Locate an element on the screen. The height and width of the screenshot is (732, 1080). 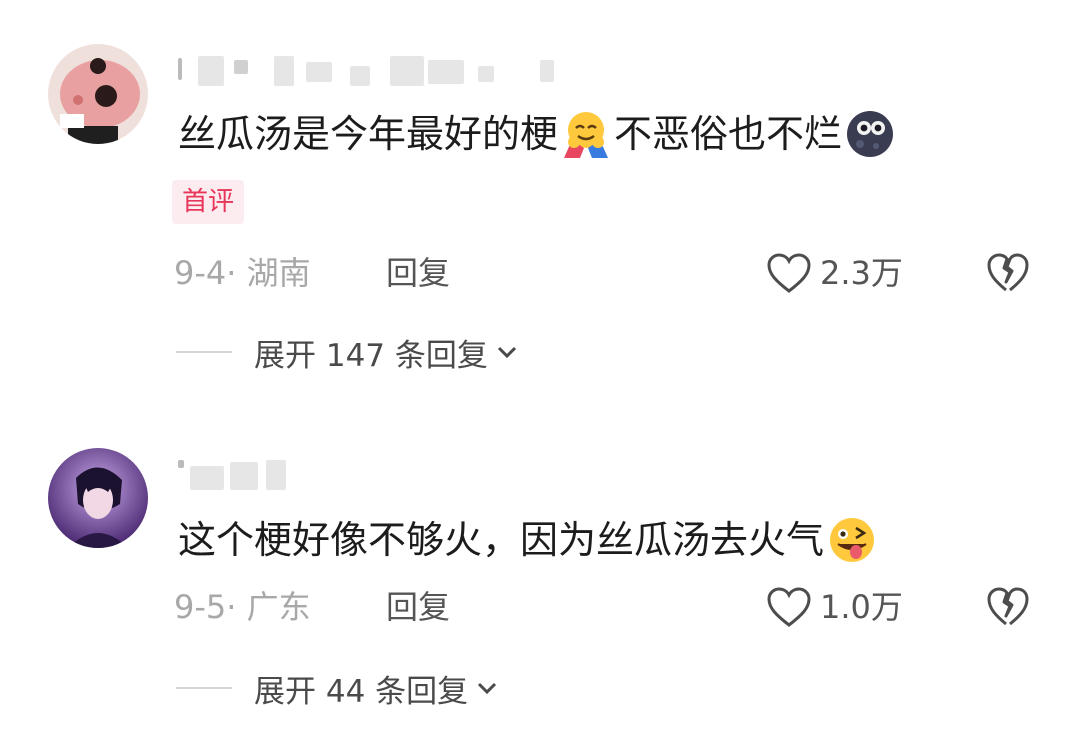
comment-text-part: 丝瓜汤是今年最好的梗 is located at coordinates (368, 134).